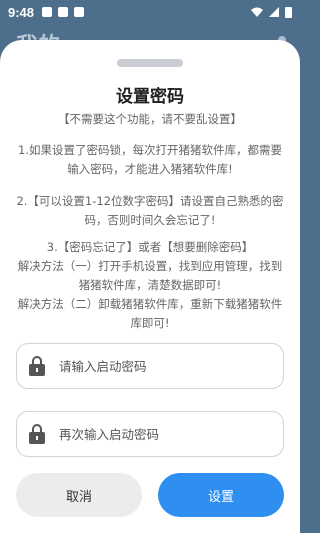 The width and height of the screenshot is (320, 533). Describe the element at coordinates (221, 495) in the screenshot. I see `set-button: 设置` at that location.